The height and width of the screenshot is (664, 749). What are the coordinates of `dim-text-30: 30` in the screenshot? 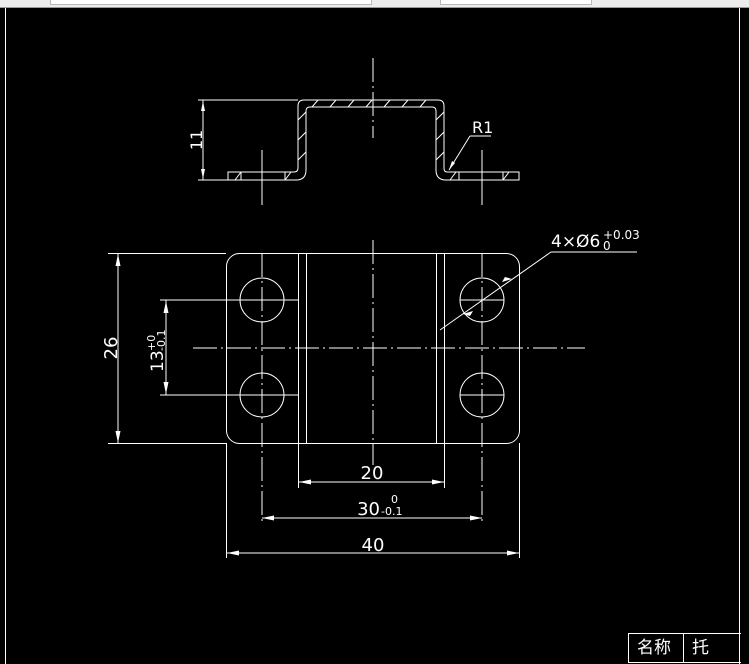 It's located at (368, 509).